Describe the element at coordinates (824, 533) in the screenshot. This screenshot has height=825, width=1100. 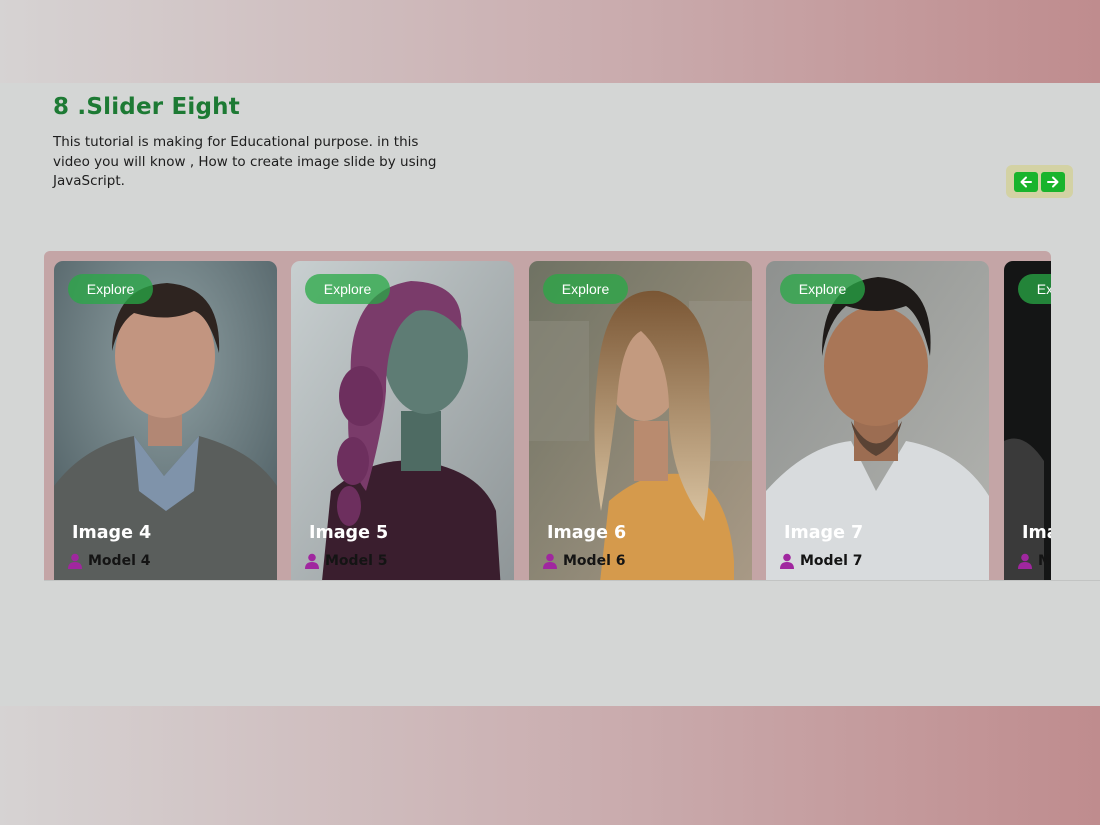
I see `card-title: Image 7` at that location.